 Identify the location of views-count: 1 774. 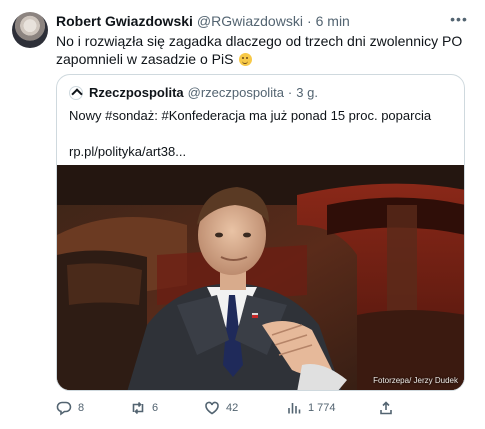
(322, 408).